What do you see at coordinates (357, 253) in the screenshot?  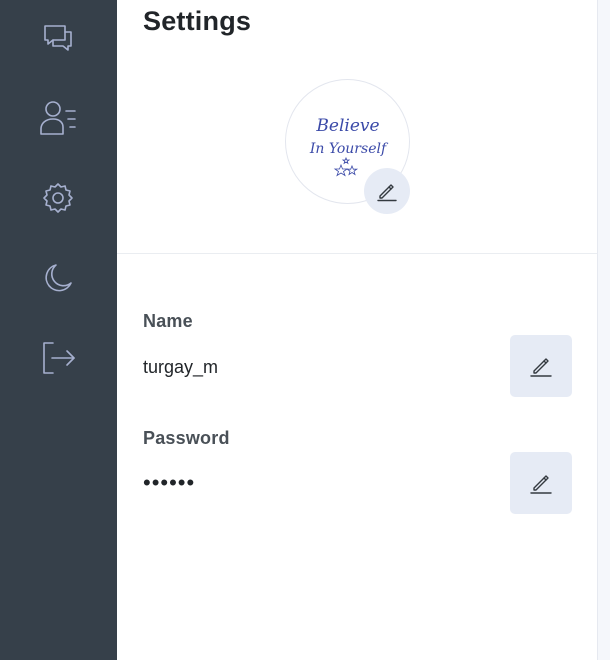 I see `divider` at bounding box center [357, 253].